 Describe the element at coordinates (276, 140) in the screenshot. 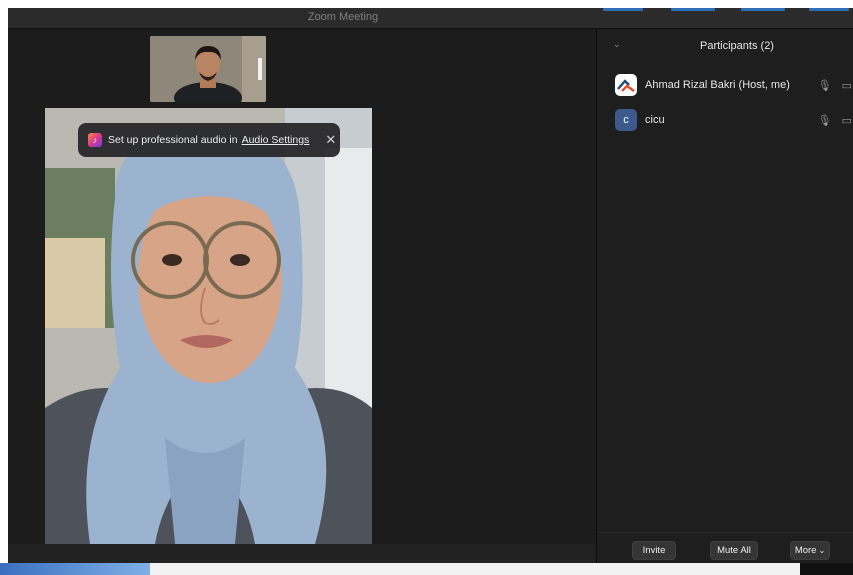

I see `audio-settings-link: Audio Settings` at that location.